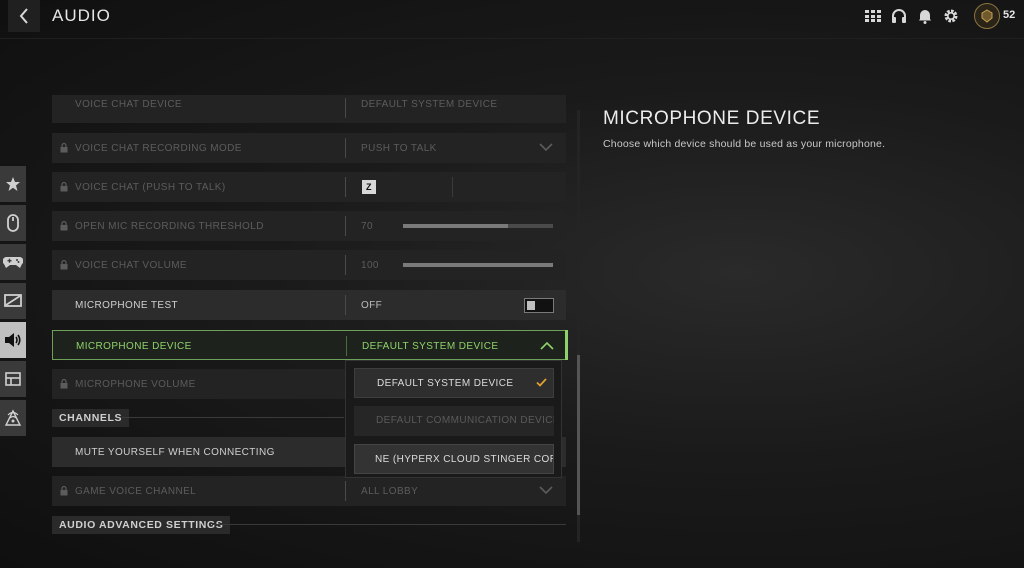 The height and width of the screenshot is (568, 1024). I want to click on star-icon, so click(13, 184).